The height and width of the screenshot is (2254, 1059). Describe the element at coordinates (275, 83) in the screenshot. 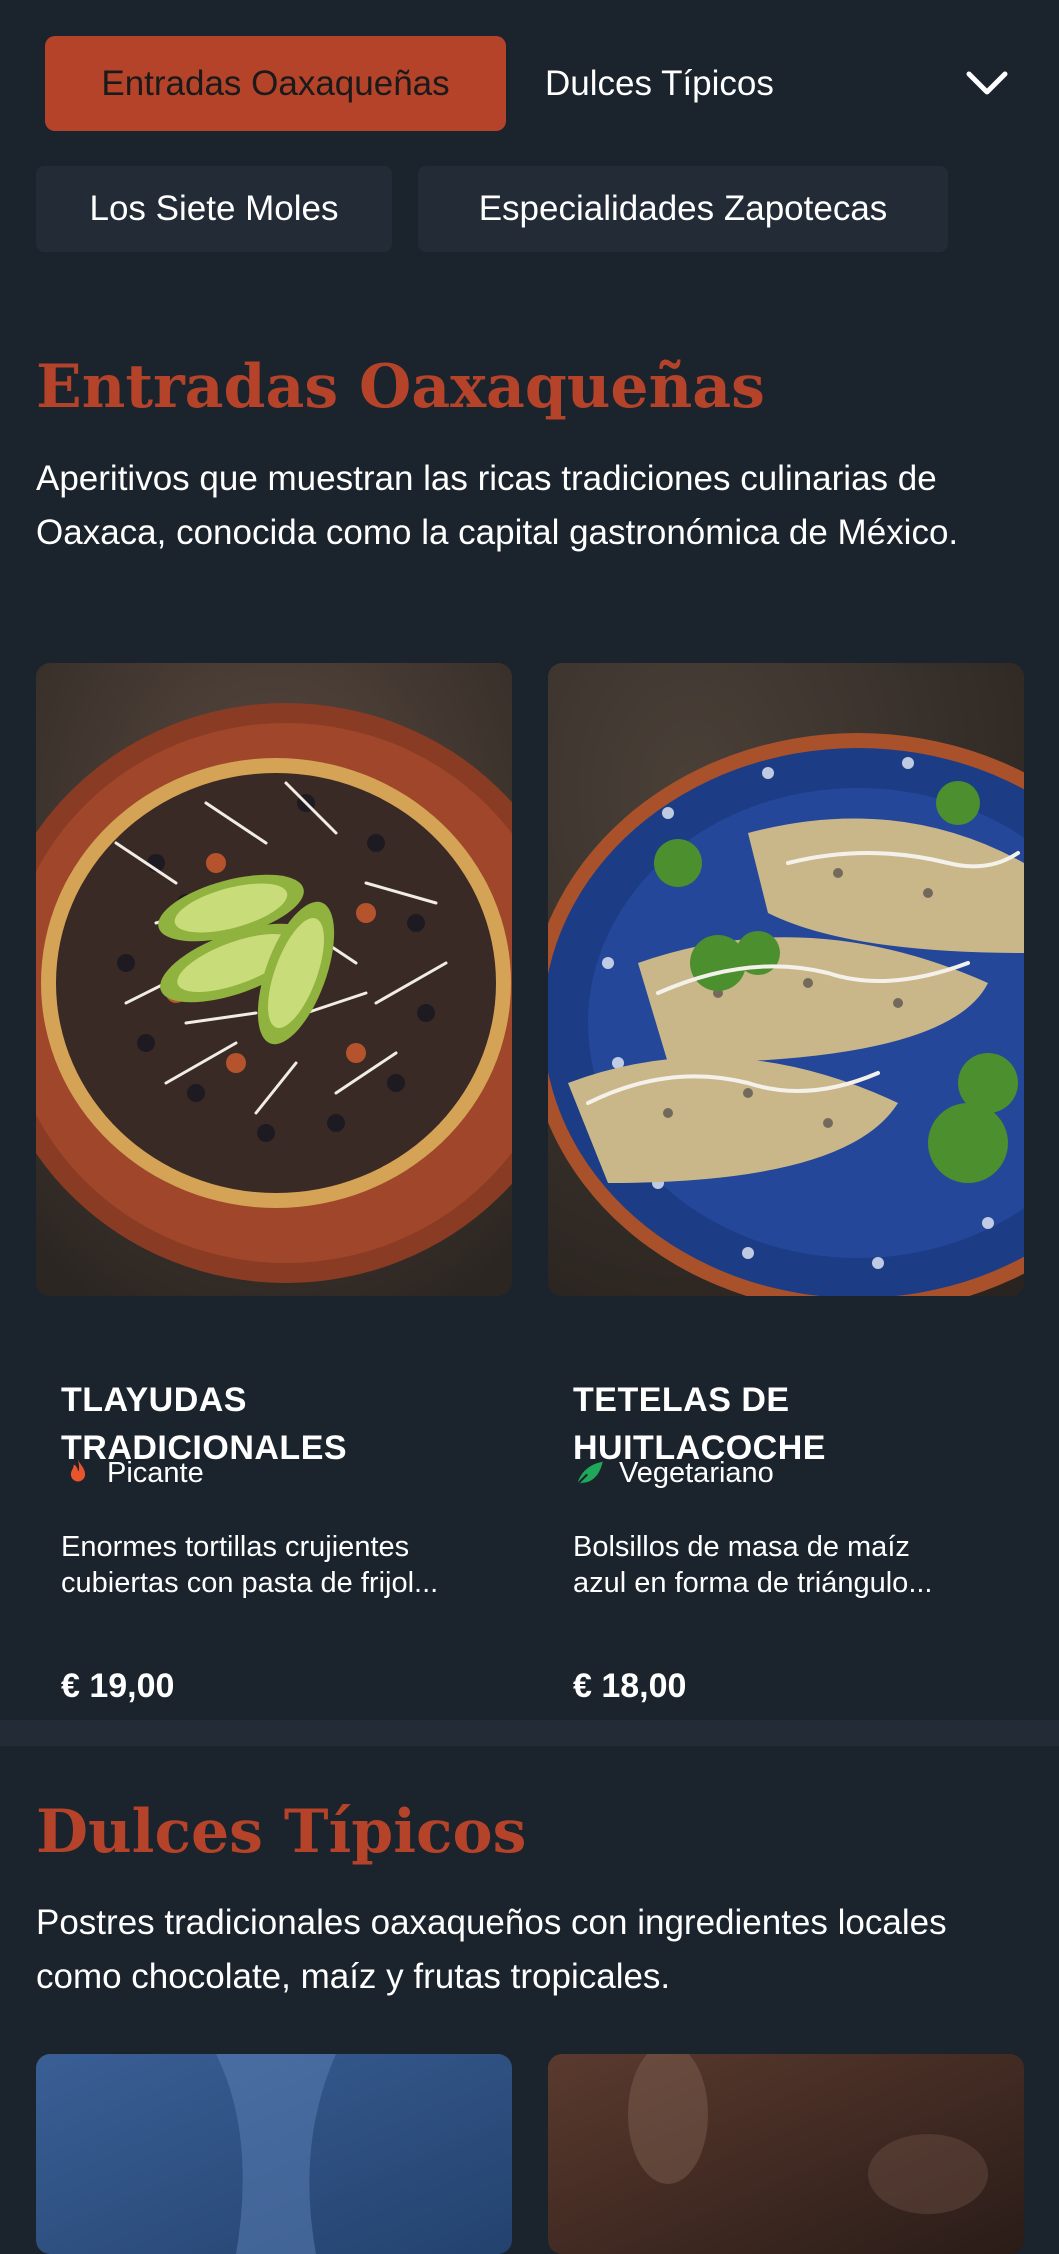

I see `tab-entradas-oaxaquenas: Entradas Oaxaqueñas` at that location.